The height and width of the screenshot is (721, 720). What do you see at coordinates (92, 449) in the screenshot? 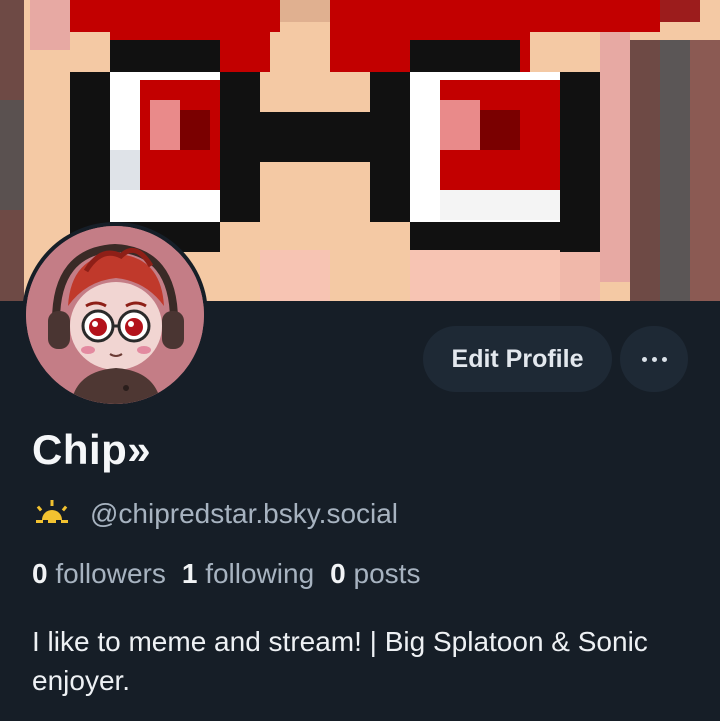
I see `display-name: Chip»` at bounding box center [92, 449].